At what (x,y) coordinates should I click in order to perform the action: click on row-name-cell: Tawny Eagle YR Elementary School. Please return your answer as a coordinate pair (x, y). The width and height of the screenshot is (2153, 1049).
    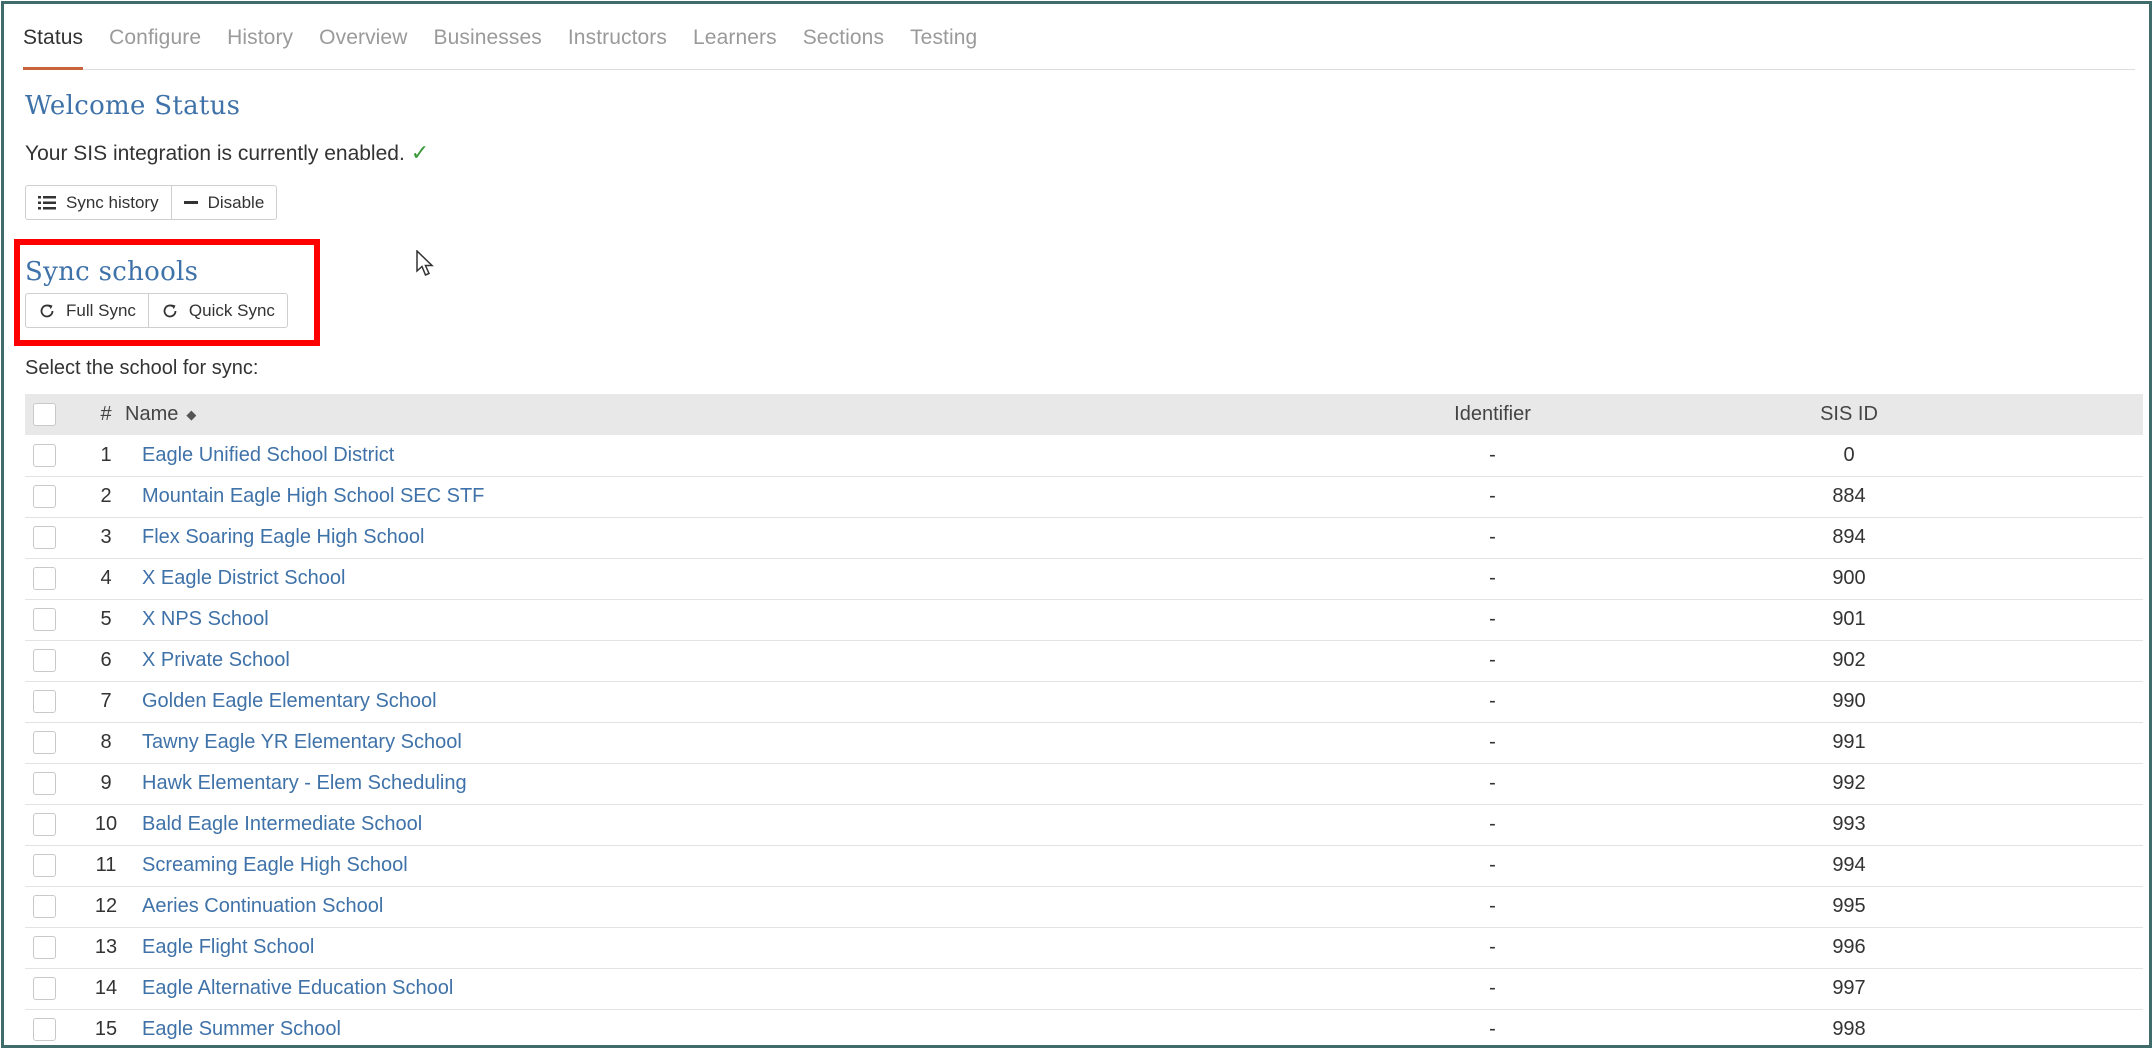
    Looking at the image, I should click on (702, 743).